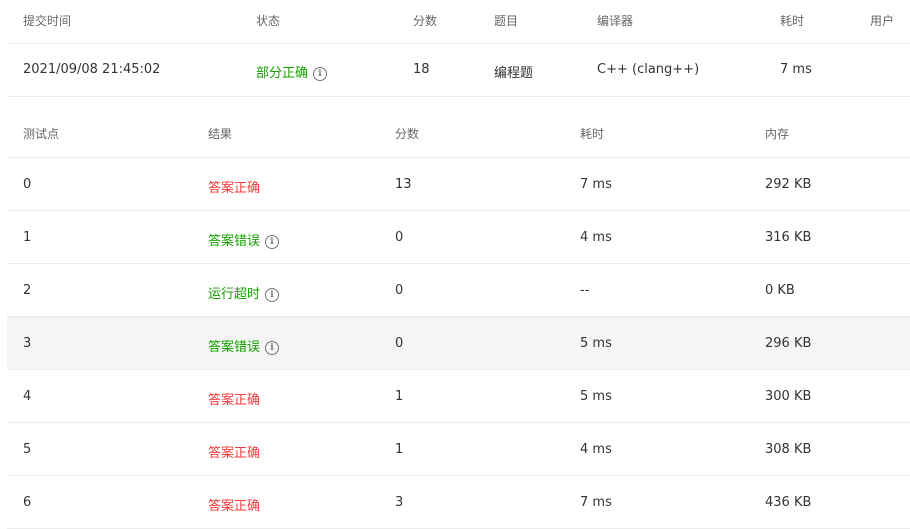  I want to click on case-mem: 300 KB, so click(788, 396).